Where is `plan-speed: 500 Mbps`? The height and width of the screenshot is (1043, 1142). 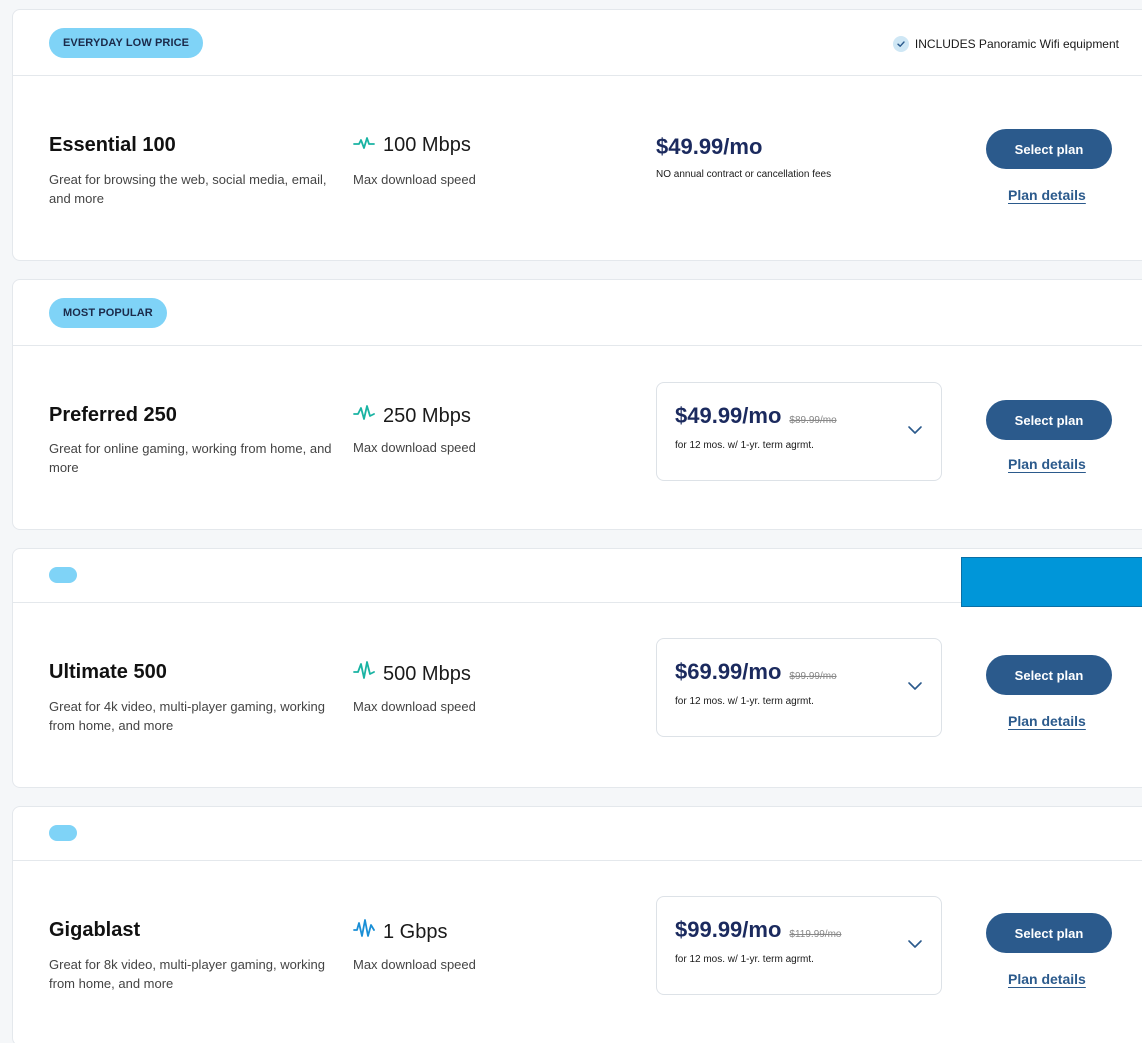
plan-speed: 500 Mbps is located at coordinates (412, 674).